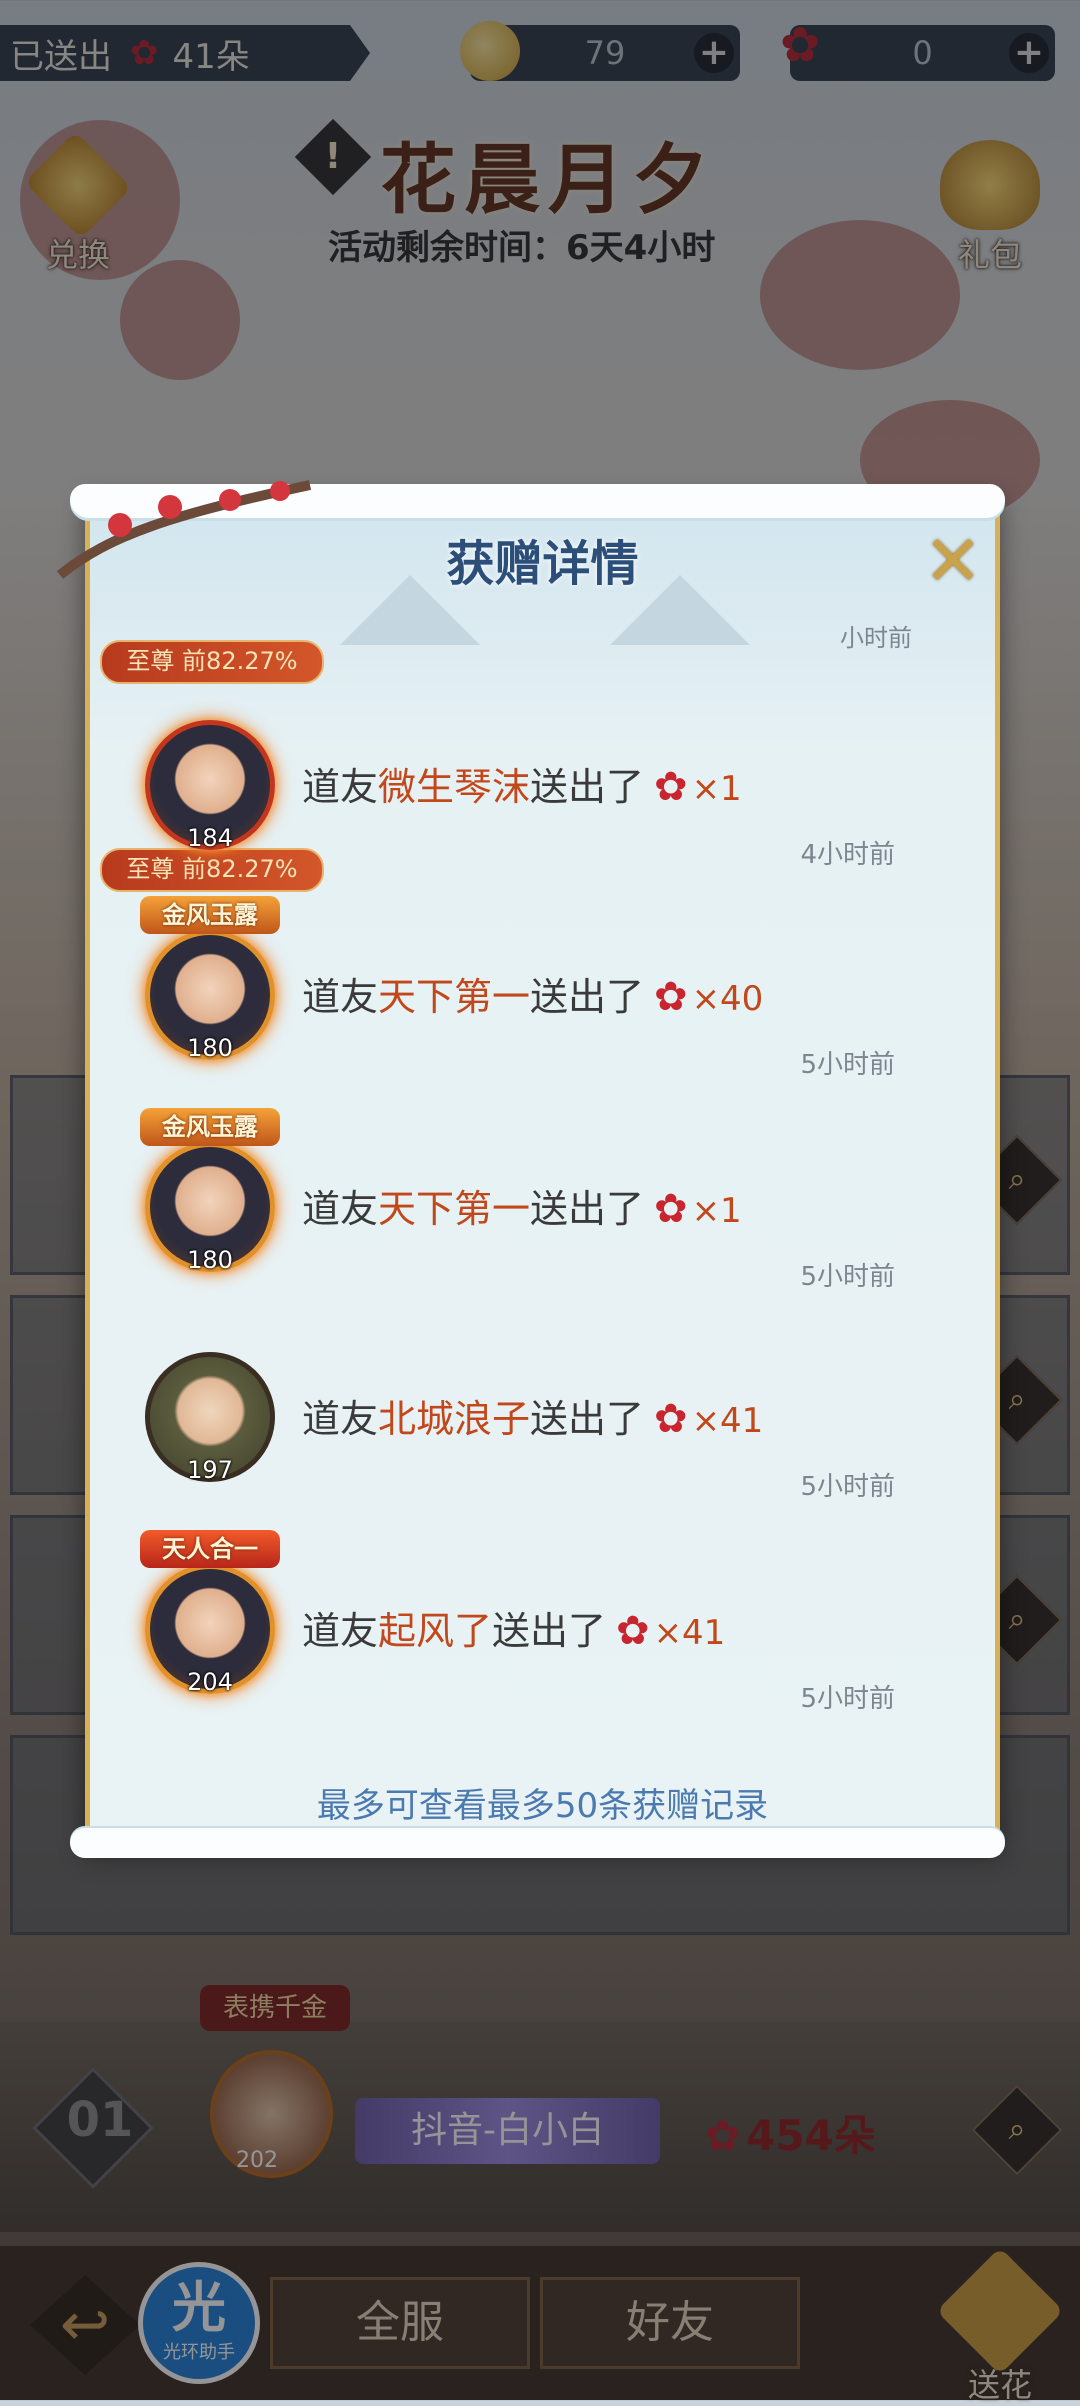 The image size is (1080, 2406). I want to click on avatar-title-badge: 天人合一, so click(210, 1549).